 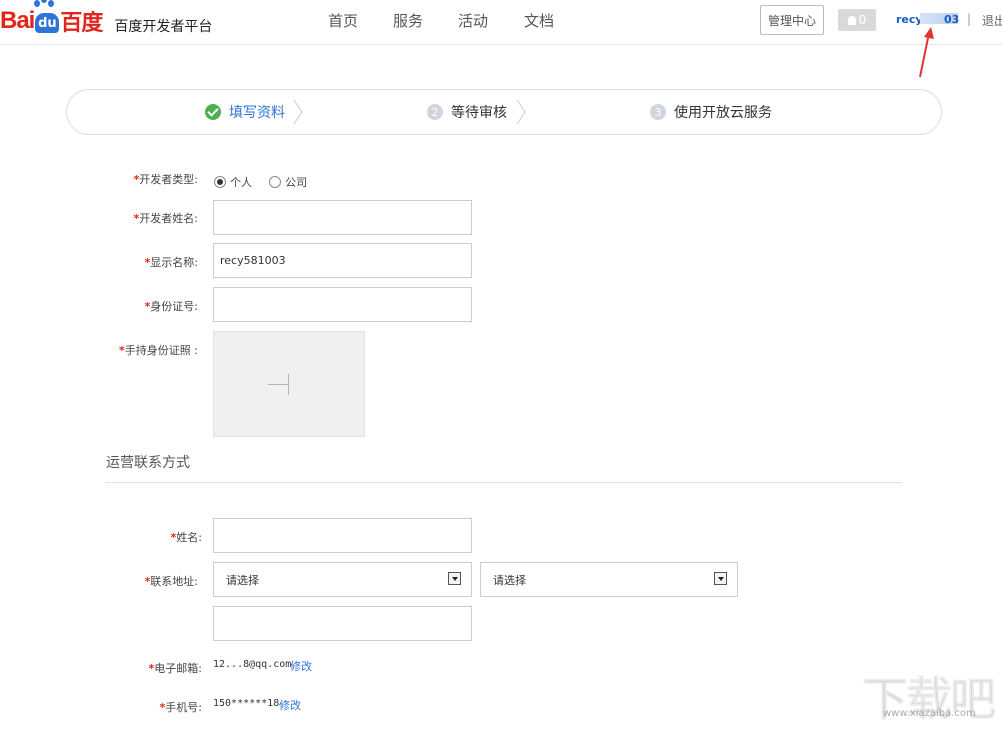 What do you see at coordinates (408, 20) in the screenshot?
I see `nav-services: 服务` at bounding box center [408, 20].